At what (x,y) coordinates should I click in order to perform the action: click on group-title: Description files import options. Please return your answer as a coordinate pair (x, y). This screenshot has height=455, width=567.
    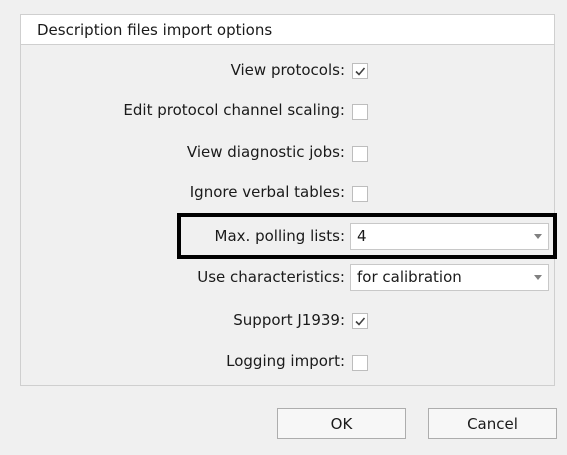
    Looking at the image, I should click on (155, 30).